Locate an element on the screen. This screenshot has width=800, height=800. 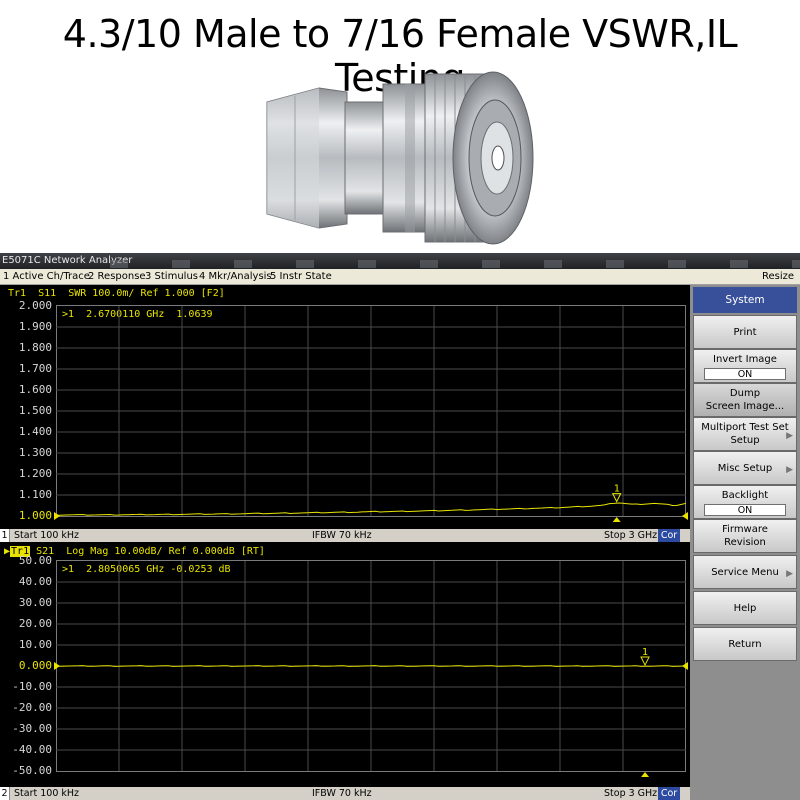
menu-active-ch-trace: 1 Active Ch/Trace is located at coordinates (46, 277).